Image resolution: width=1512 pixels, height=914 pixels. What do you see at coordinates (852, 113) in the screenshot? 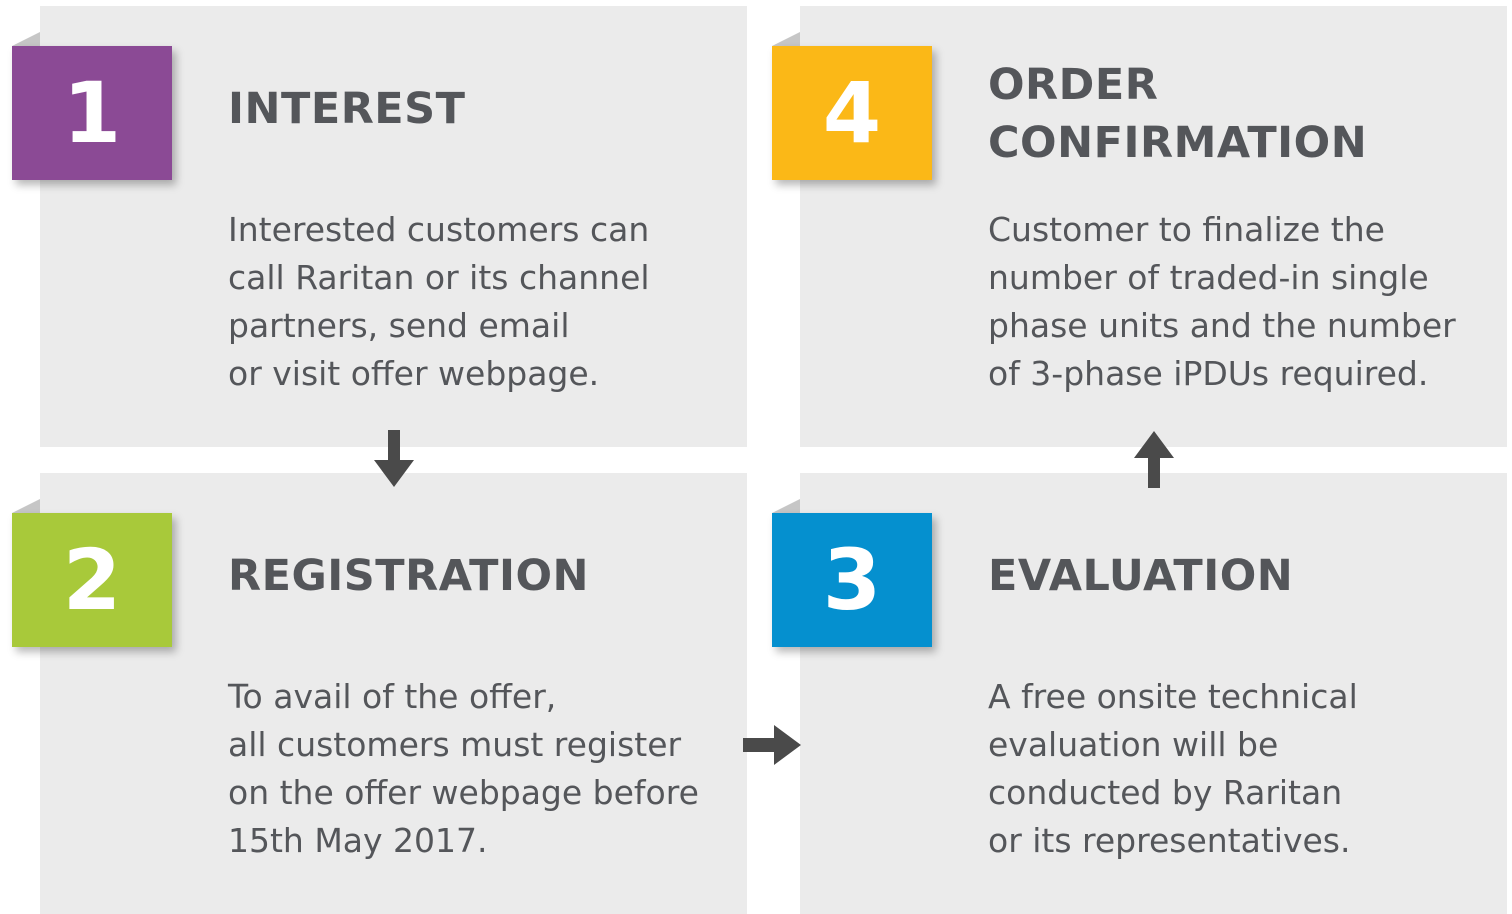
I see `step-4-badge: 4` at bounding box center [852, 113].